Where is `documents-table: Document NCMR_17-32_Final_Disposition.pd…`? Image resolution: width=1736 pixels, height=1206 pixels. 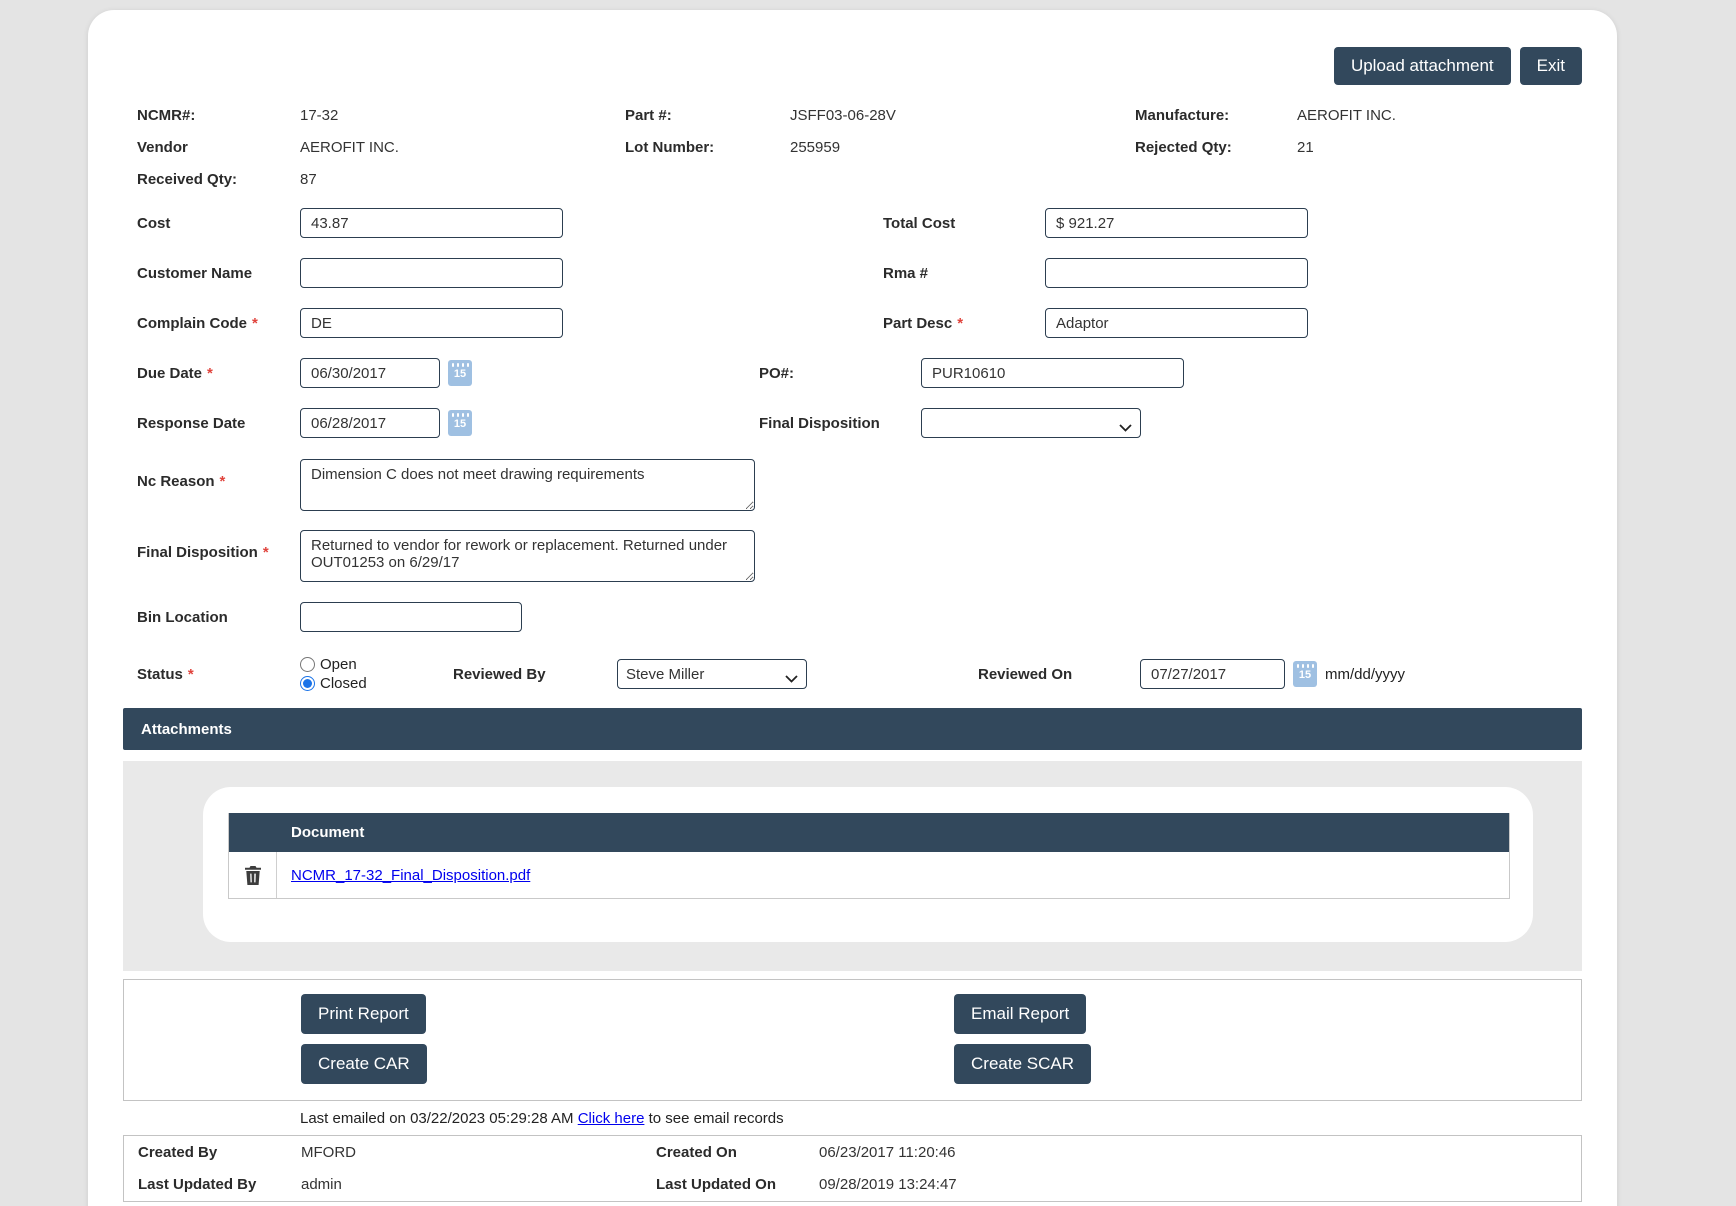 documents-table: Document NCMR_17-32_Final_Disposition.pd… is located at coordinates (869, 856).